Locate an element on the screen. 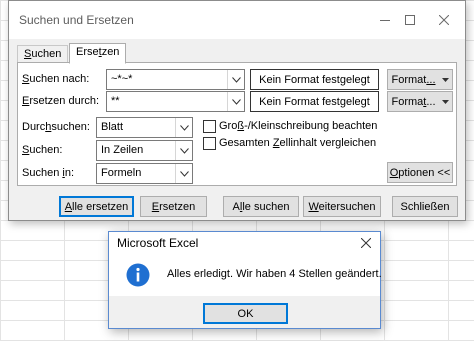  tab-replace: Ersetzen is located at coordinates (98, 53).